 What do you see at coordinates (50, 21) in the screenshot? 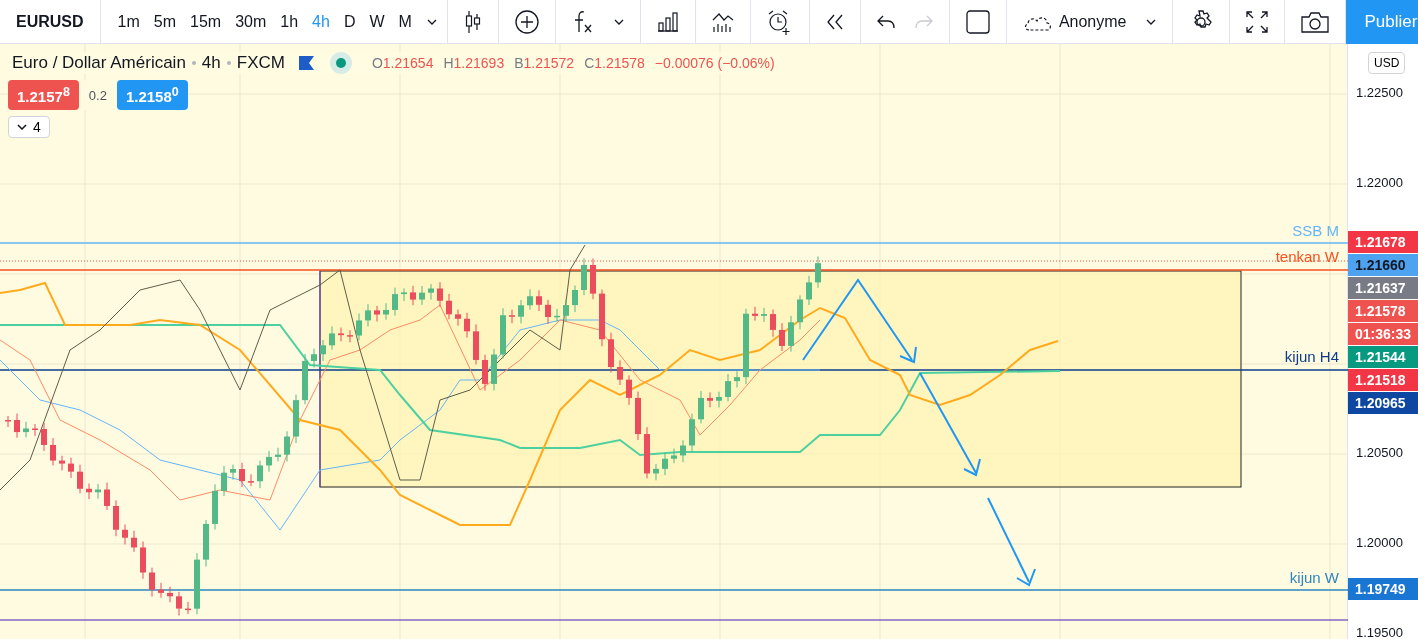
I see `symbol-name: EURUSD` at bounding box center [50, 21].